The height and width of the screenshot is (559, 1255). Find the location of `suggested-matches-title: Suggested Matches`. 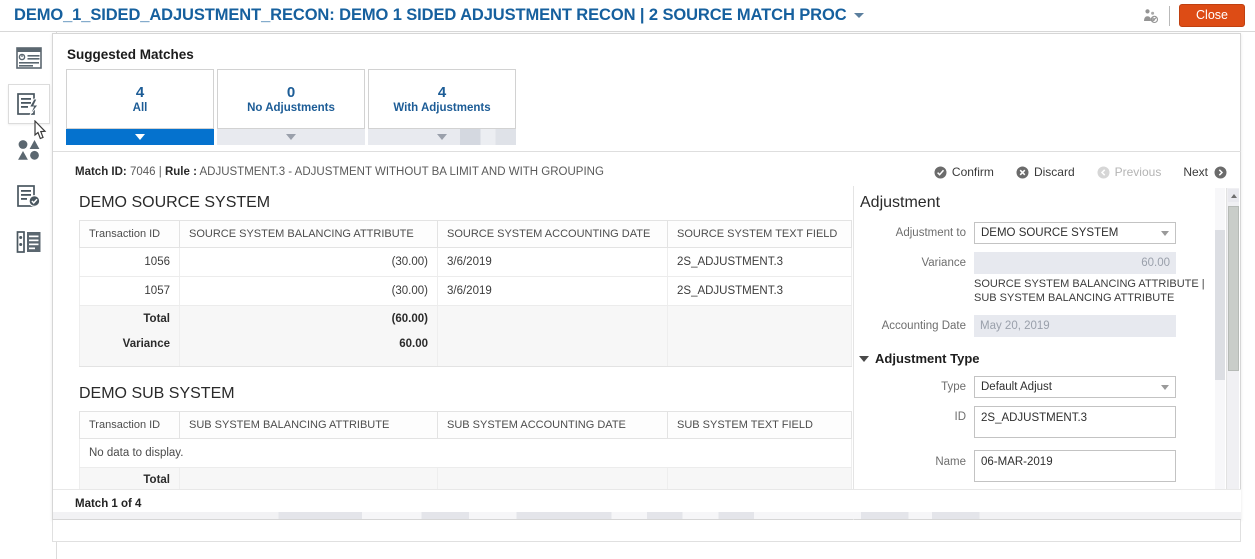

suggested-matches-title: Suggested Matches is located at coordinates (130, 54).